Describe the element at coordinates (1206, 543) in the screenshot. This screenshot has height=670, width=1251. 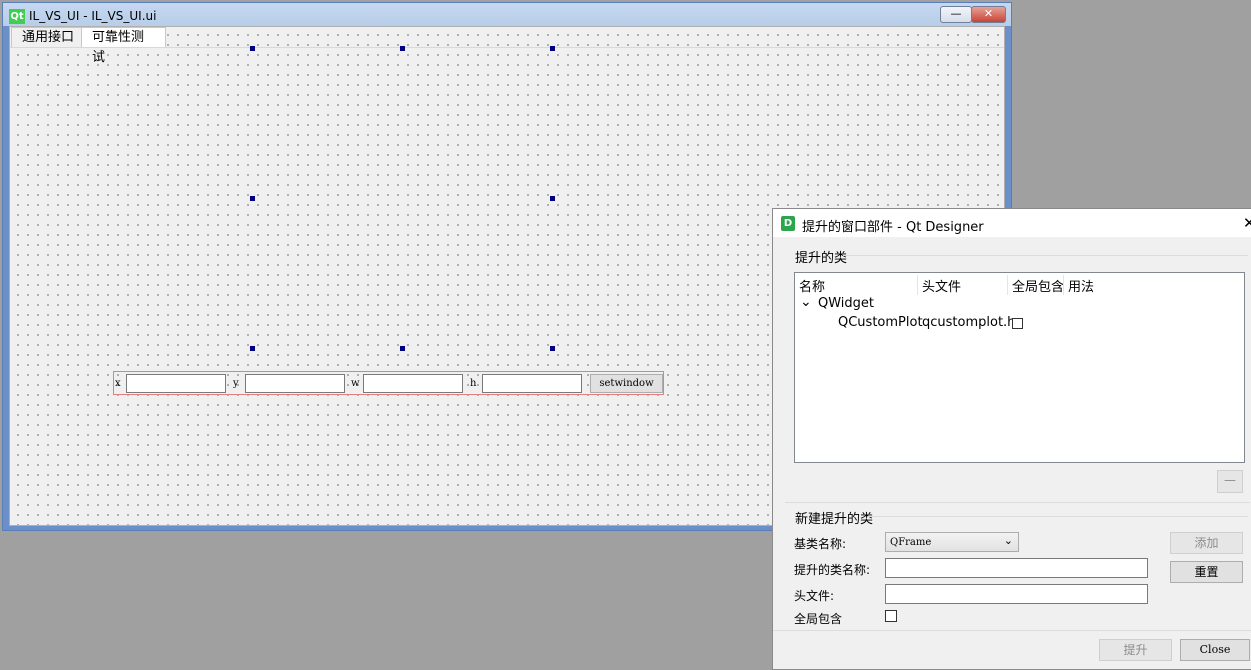
I see `add-button: 添加` at that location.